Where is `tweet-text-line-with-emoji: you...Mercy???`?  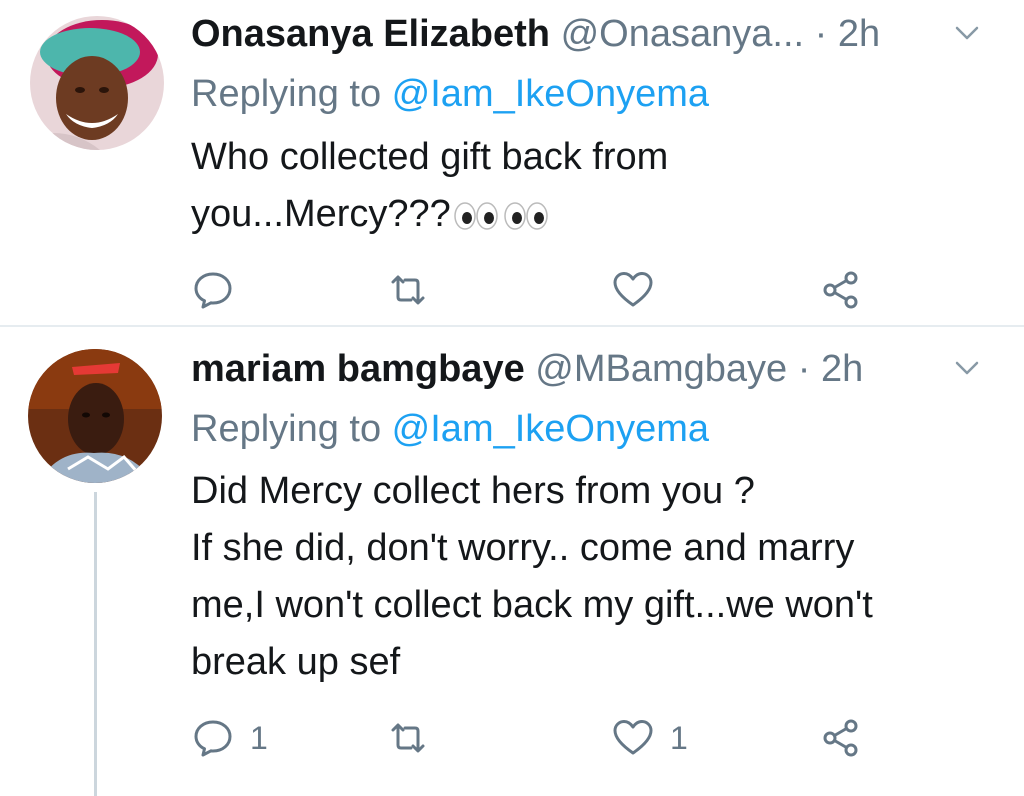 tweet-text-line-with-emoji: you...Mercy??? is located at coordinates (592, 214).